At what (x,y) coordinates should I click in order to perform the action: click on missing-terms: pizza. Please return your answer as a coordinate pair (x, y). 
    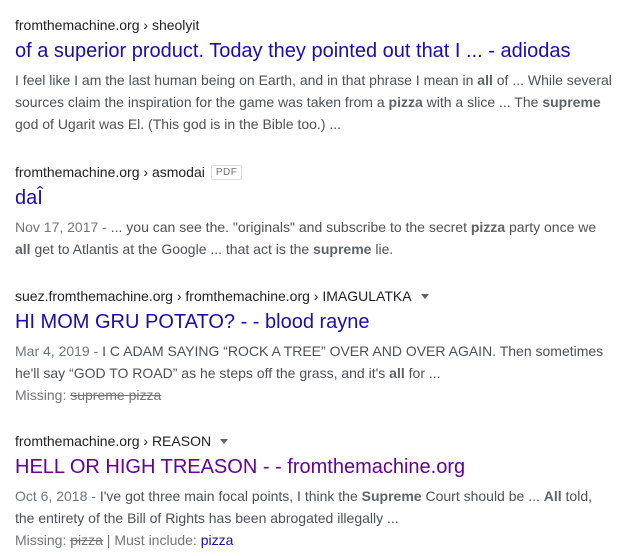
    Looking at the image, I should click on (86, 540).